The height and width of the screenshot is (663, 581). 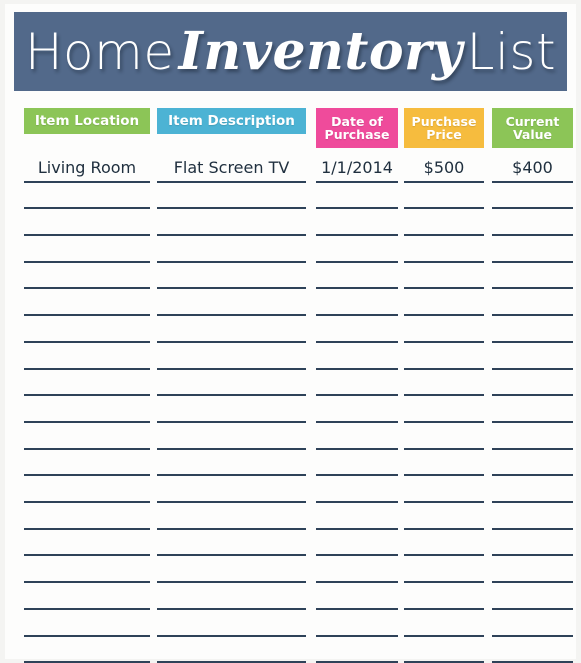 What do you see at coordinates (231, 121) in the screenshot?
I see `column-header-description: Item Description` at bounding box center [231, 121].